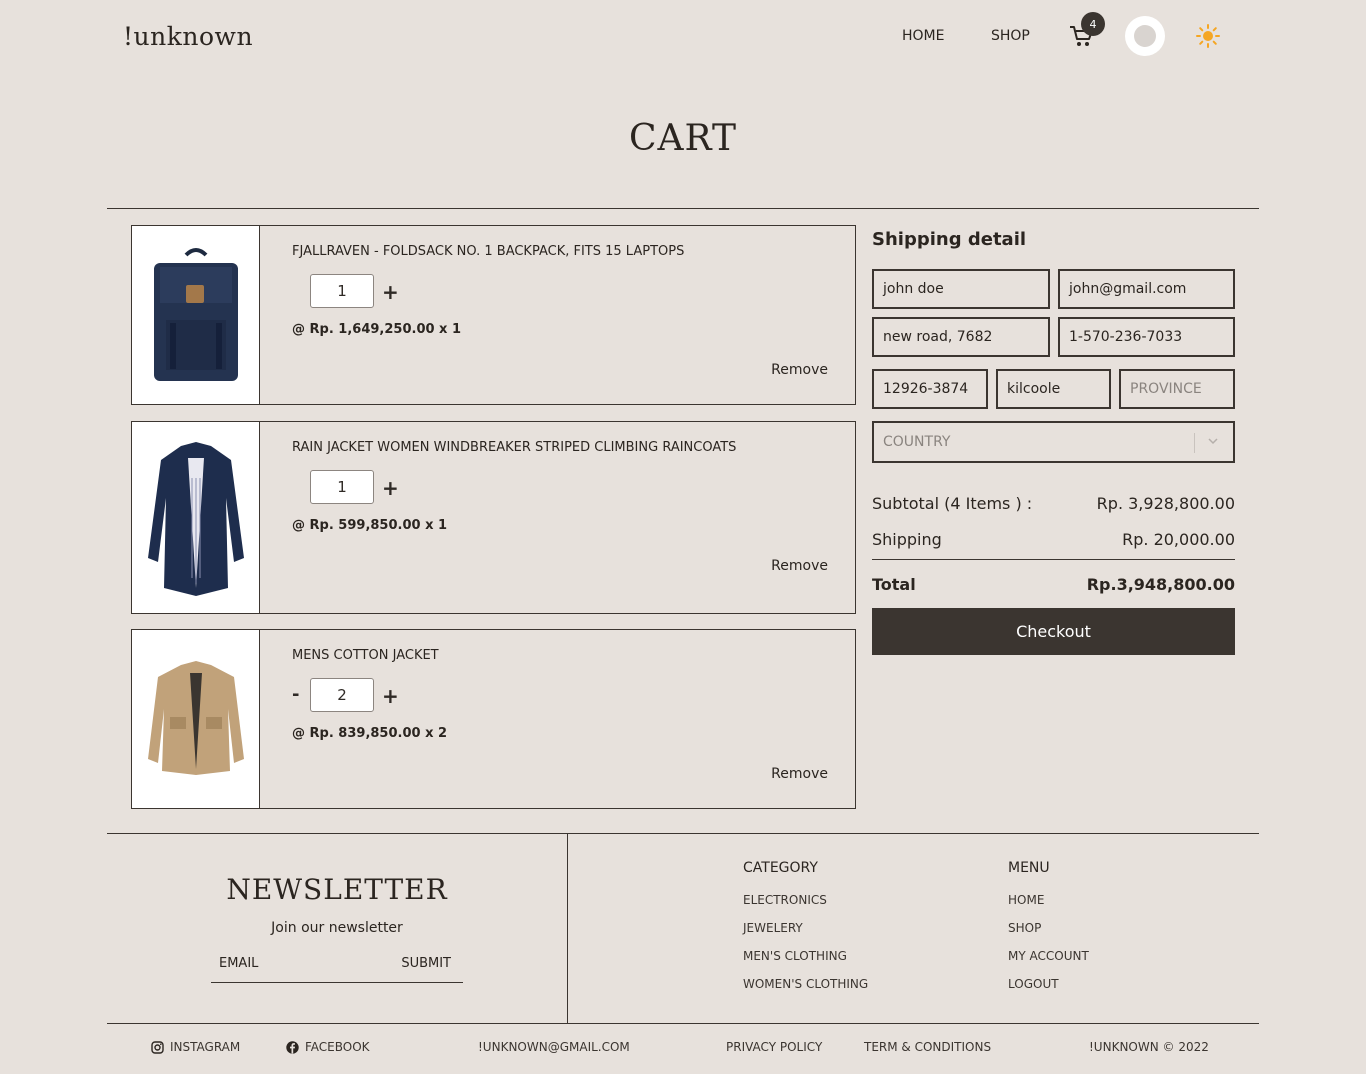 This screenshot has width=1366, height=1074. I want to click on category-link: WOMEN'S CLOTHING, so click(805, 984).